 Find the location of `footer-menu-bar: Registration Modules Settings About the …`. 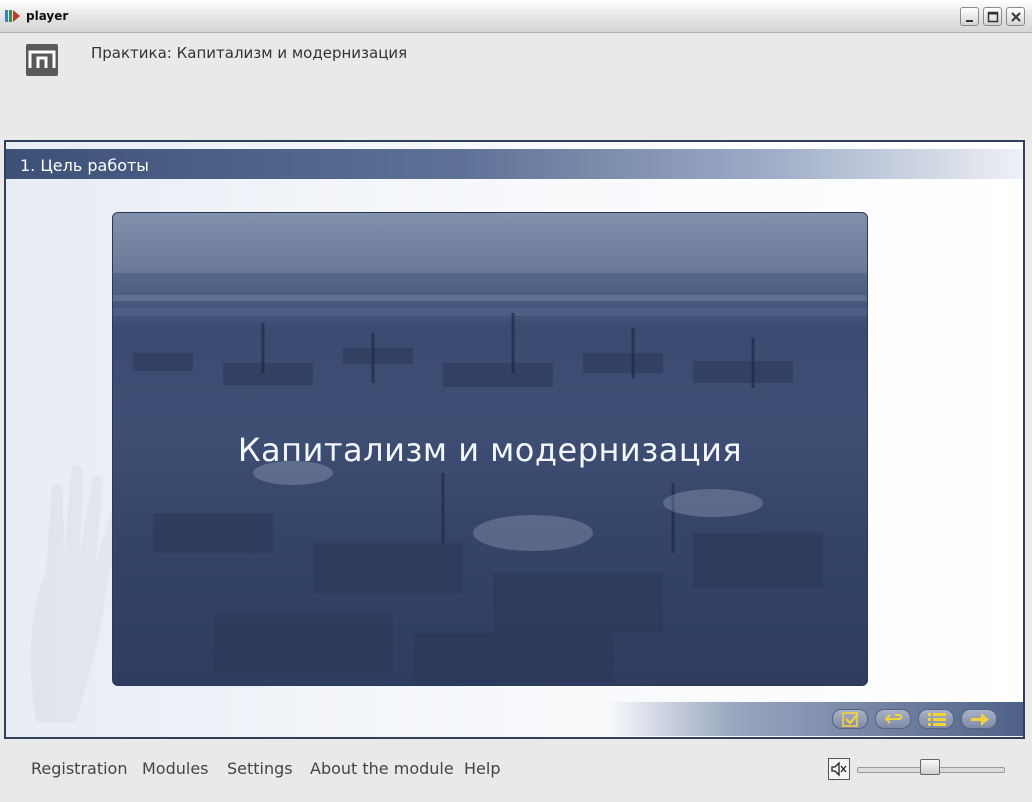

footer-menu-bar: Registration Modules Settings About the … is located at coordinates (516, 770).